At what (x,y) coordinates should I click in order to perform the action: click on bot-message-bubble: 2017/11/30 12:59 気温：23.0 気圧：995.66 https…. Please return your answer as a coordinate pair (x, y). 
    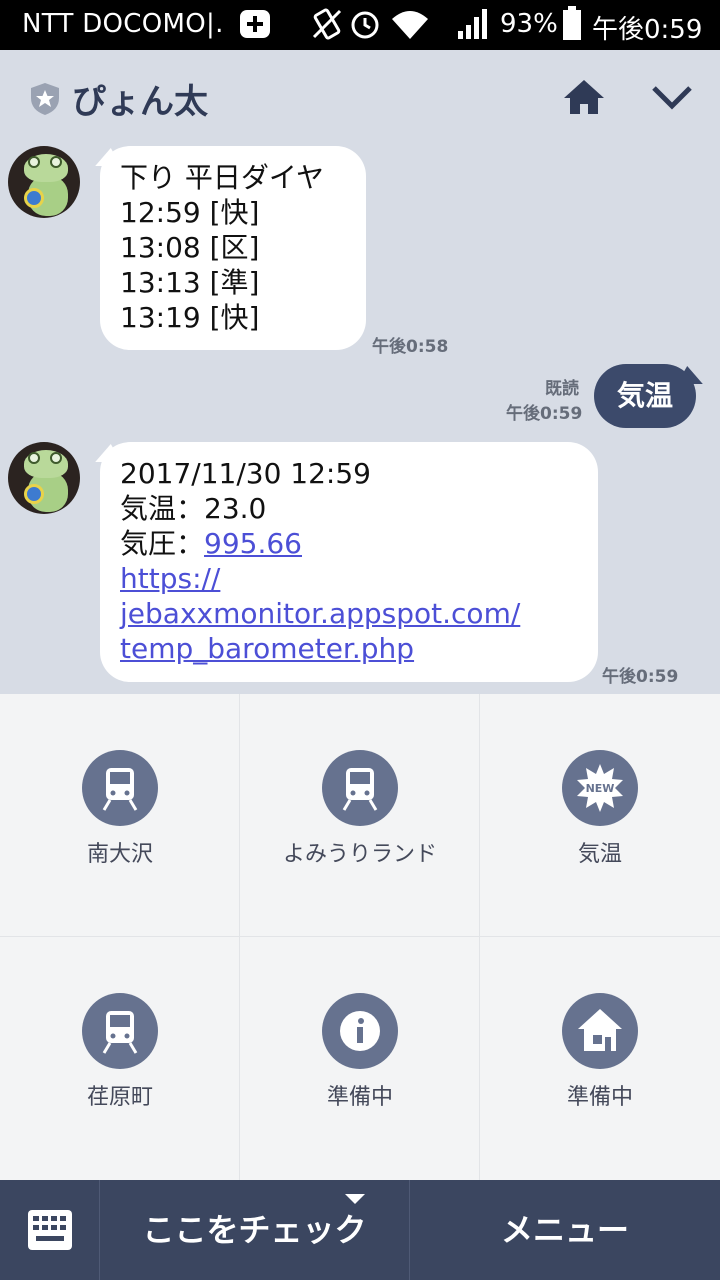
    Looking at the image, I should click on (349, 562).